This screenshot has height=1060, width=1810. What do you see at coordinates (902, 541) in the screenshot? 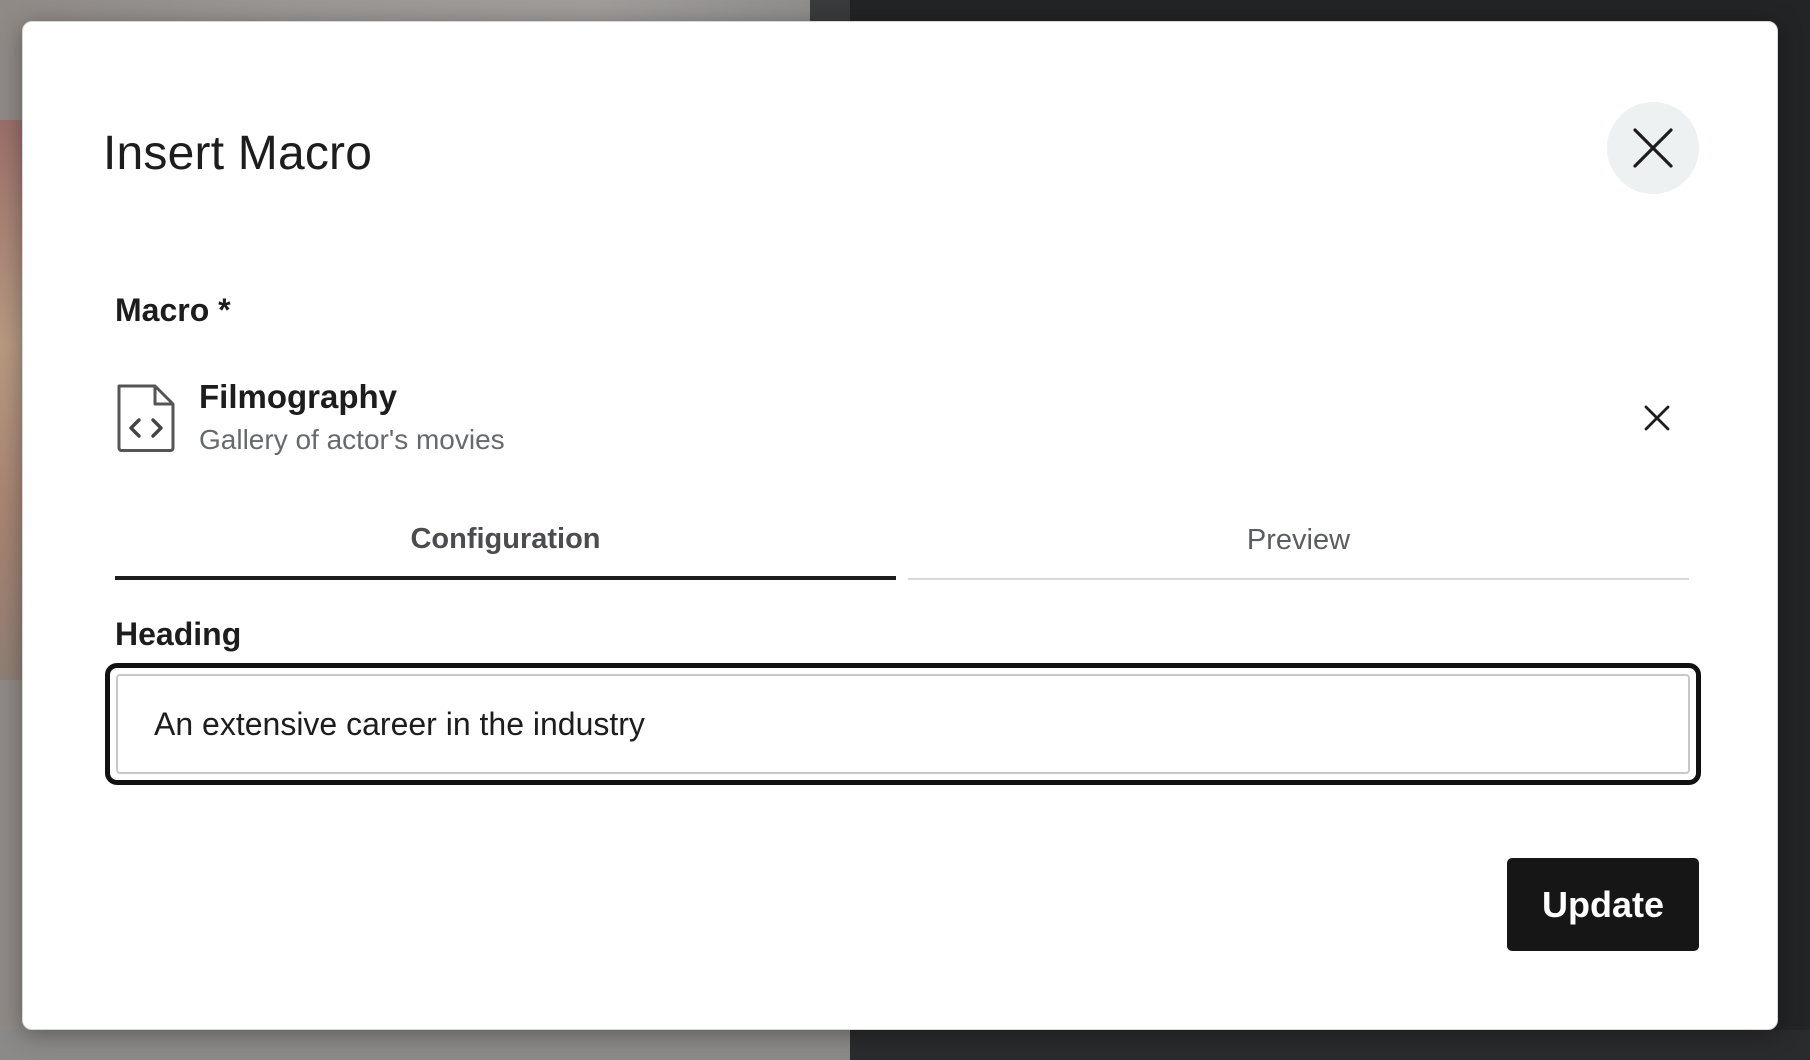
I see `macro-tabs: Configuration Preview` at bounding box center [902, 541].